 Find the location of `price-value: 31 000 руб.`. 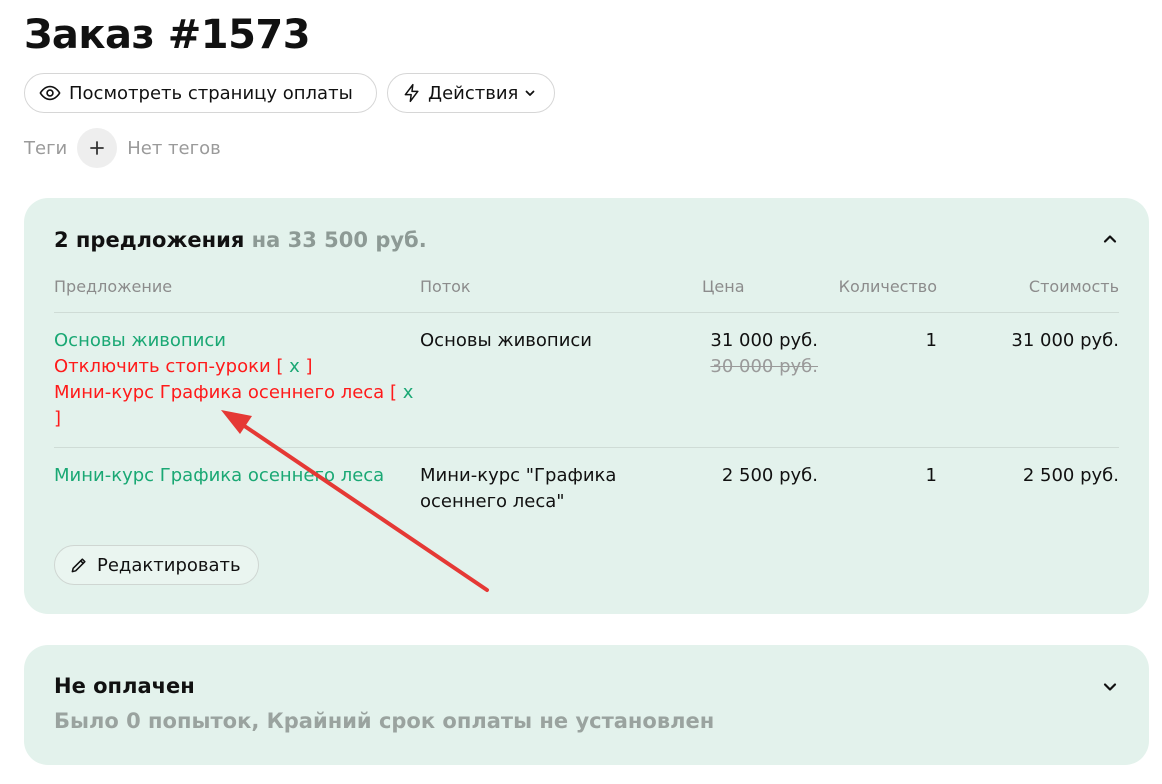

price-value: 31 000 руб. is located at coordinates (764, 340).